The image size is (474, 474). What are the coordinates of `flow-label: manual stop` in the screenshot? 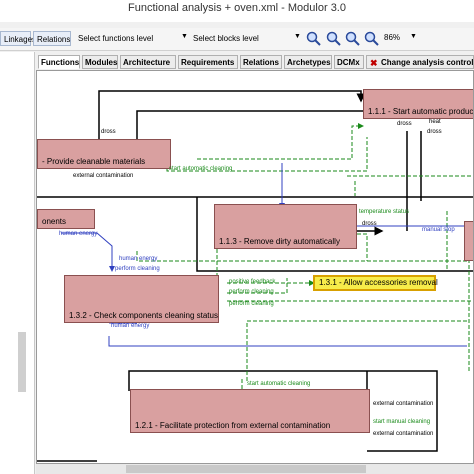 It's located at (438, 230).